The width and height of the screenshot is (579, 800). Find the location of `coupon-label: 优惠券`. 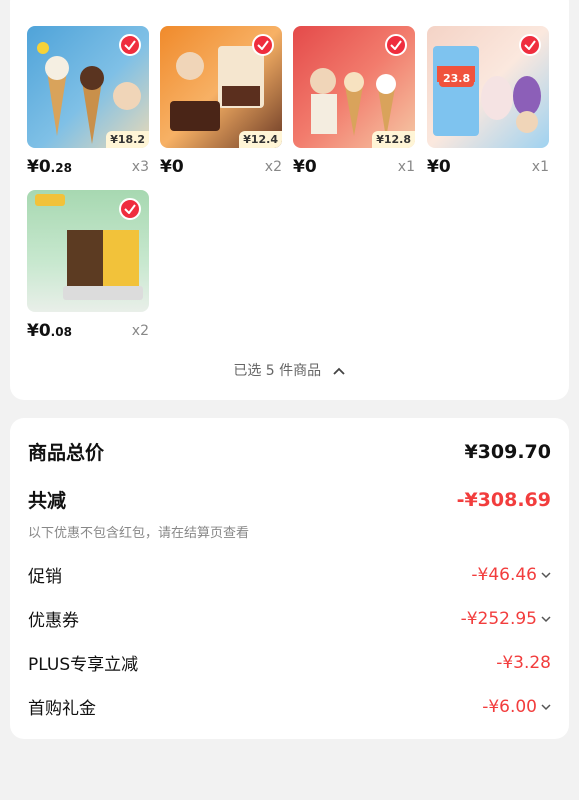

coupon-label: 优惠券 is located at coordinates (53, 621).